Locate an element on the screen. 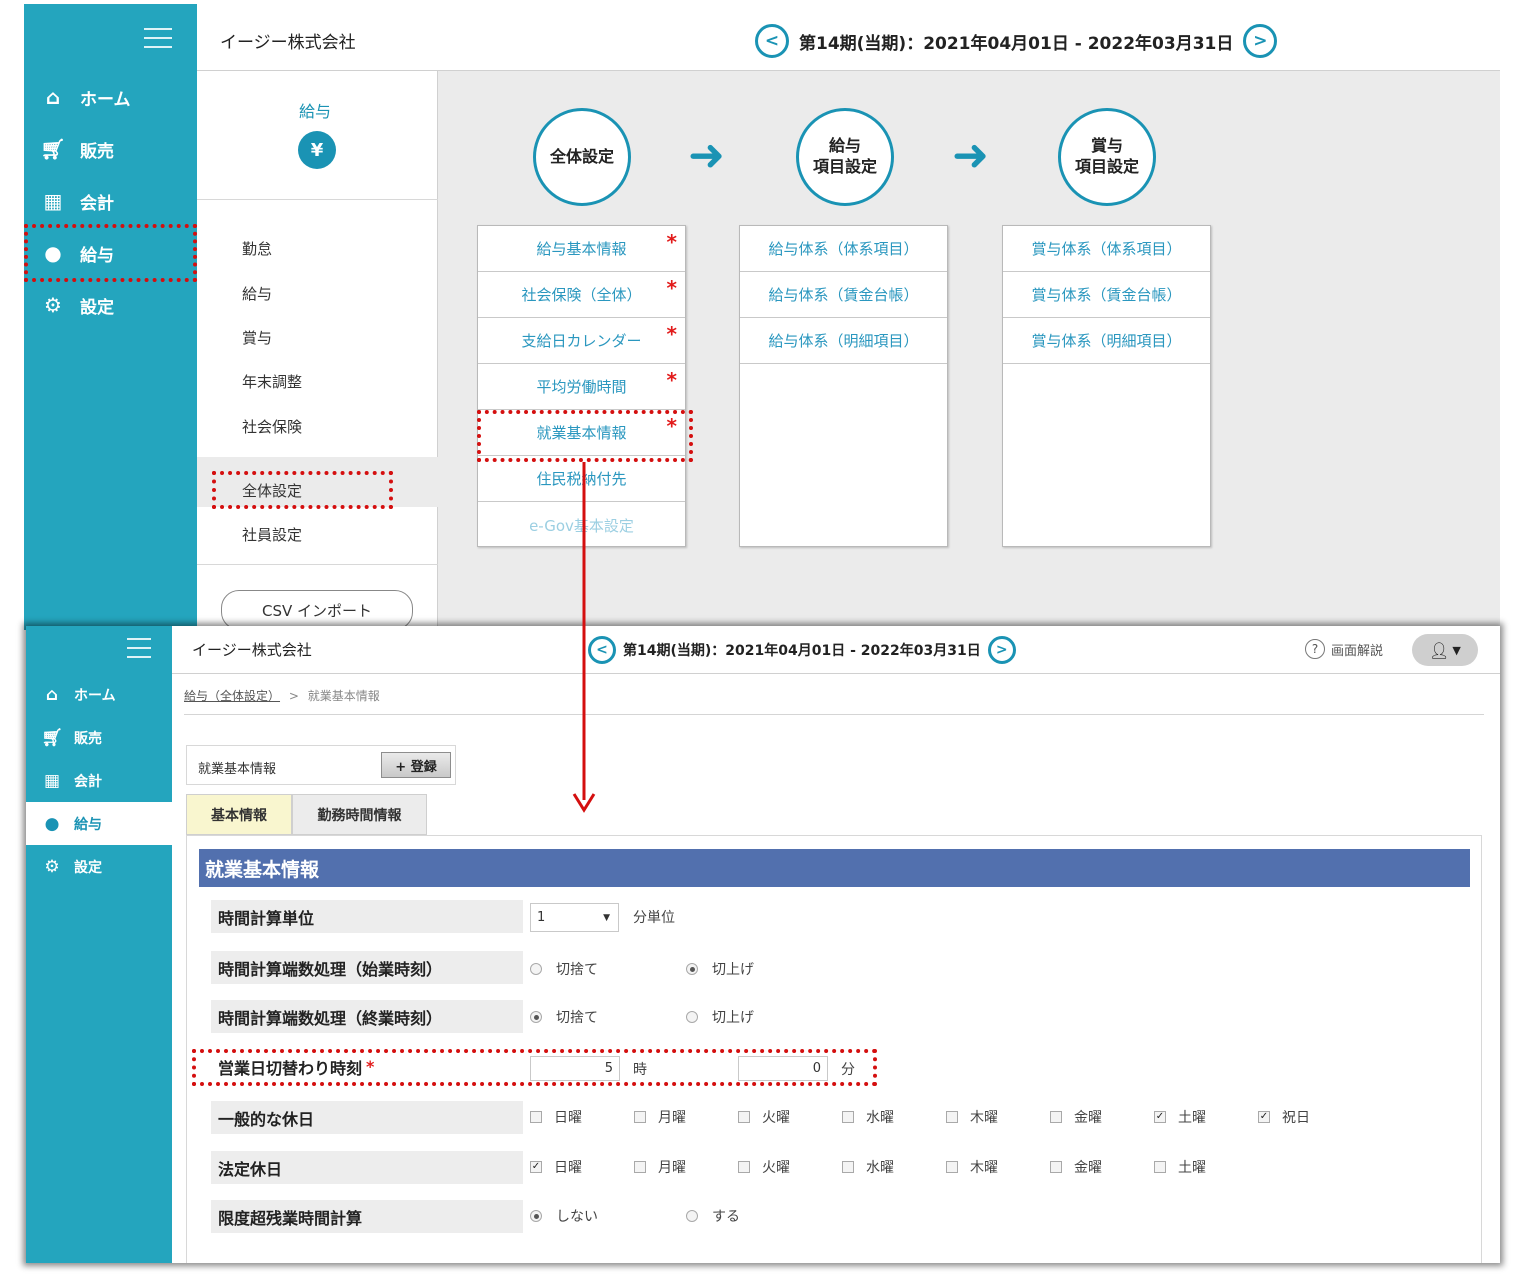 Image resolution: width=1525 pixels, height=1278 pixels. general-holiday-option: ✓ 祝日 is located at coordinates (1284, 1117).